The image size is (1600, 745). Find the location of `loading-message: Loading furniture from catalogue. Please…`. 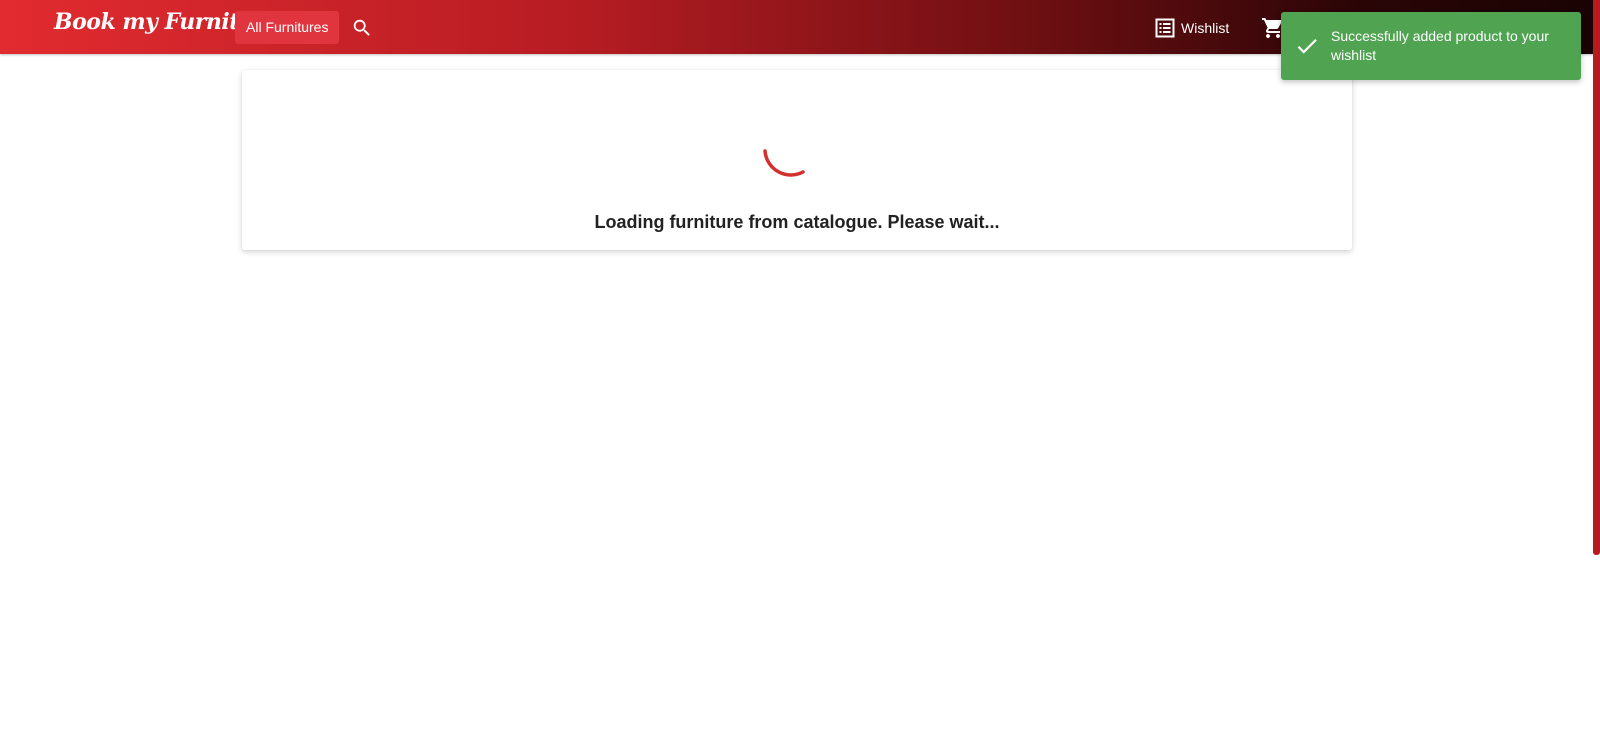

loading-message: Loading furniture from catalogue. Please… is located at coordinates (797, 222).